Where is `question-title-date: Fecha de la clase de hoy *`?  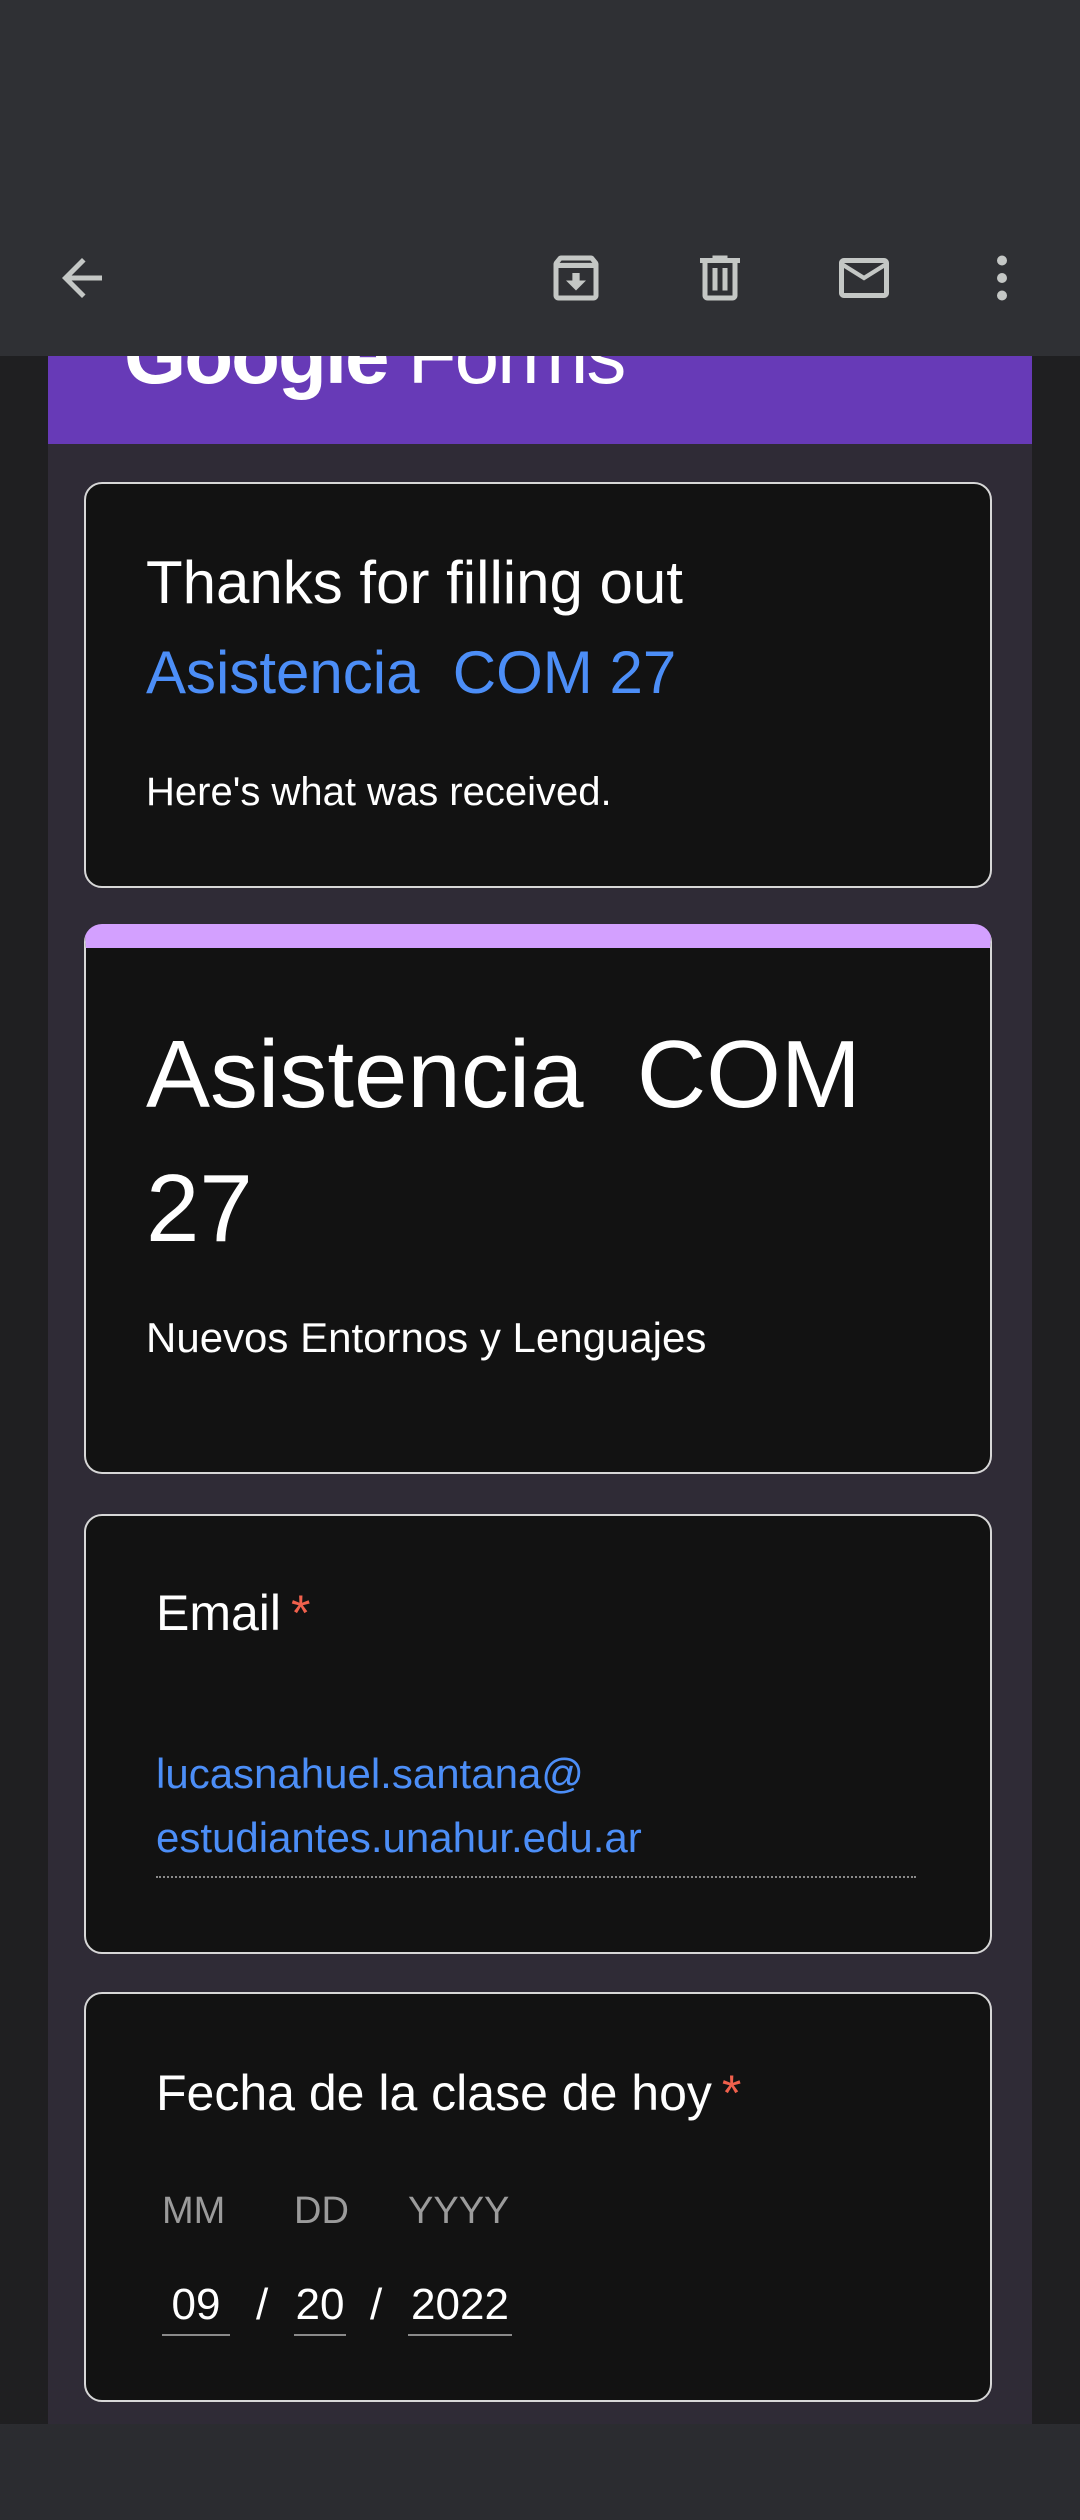 question-title-date: Fecha de la clase de hoy * is located at coordinates (449, 2093).